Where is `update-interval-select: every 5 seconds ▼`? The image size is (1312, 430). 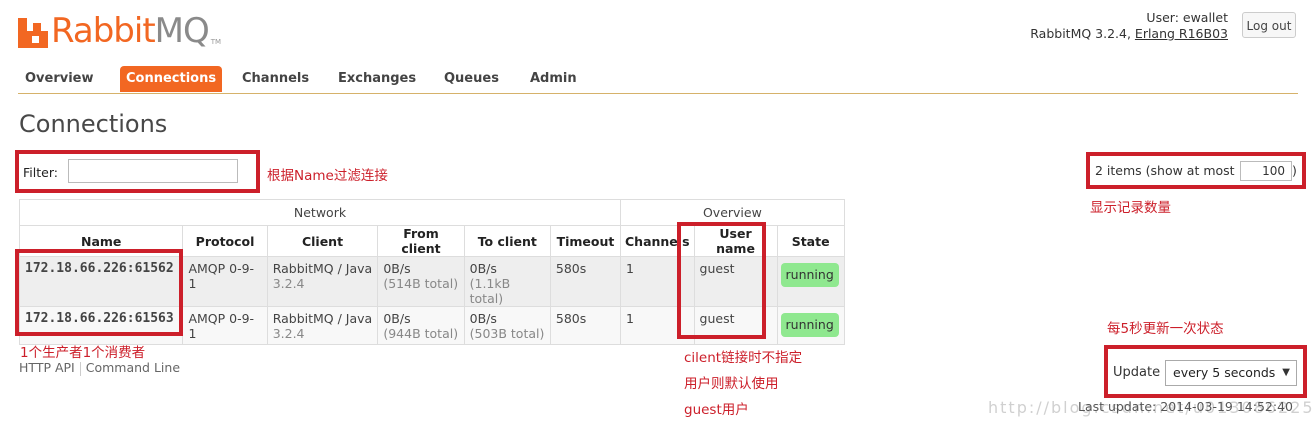 update-interval-select: every 5 seconds ▼ is located at coordinates (1231, 373).